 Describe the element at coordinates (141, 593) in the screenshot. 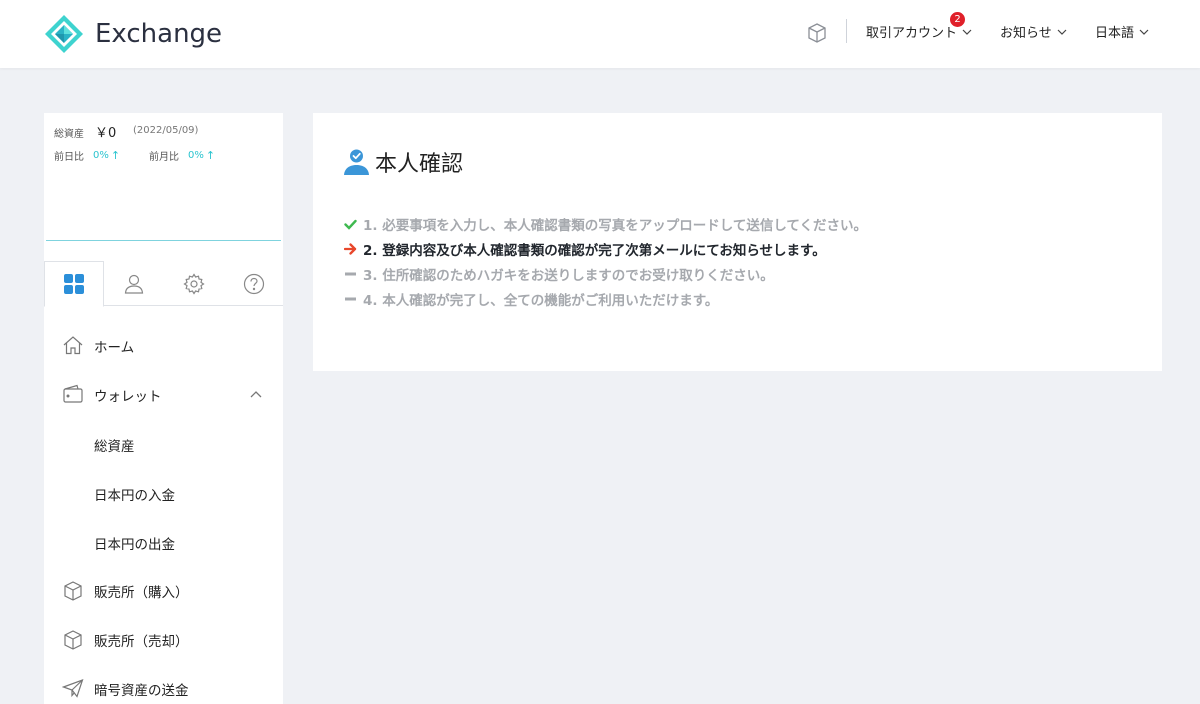

I see `sidebar-item-label: 販売所（購入）` at that location.